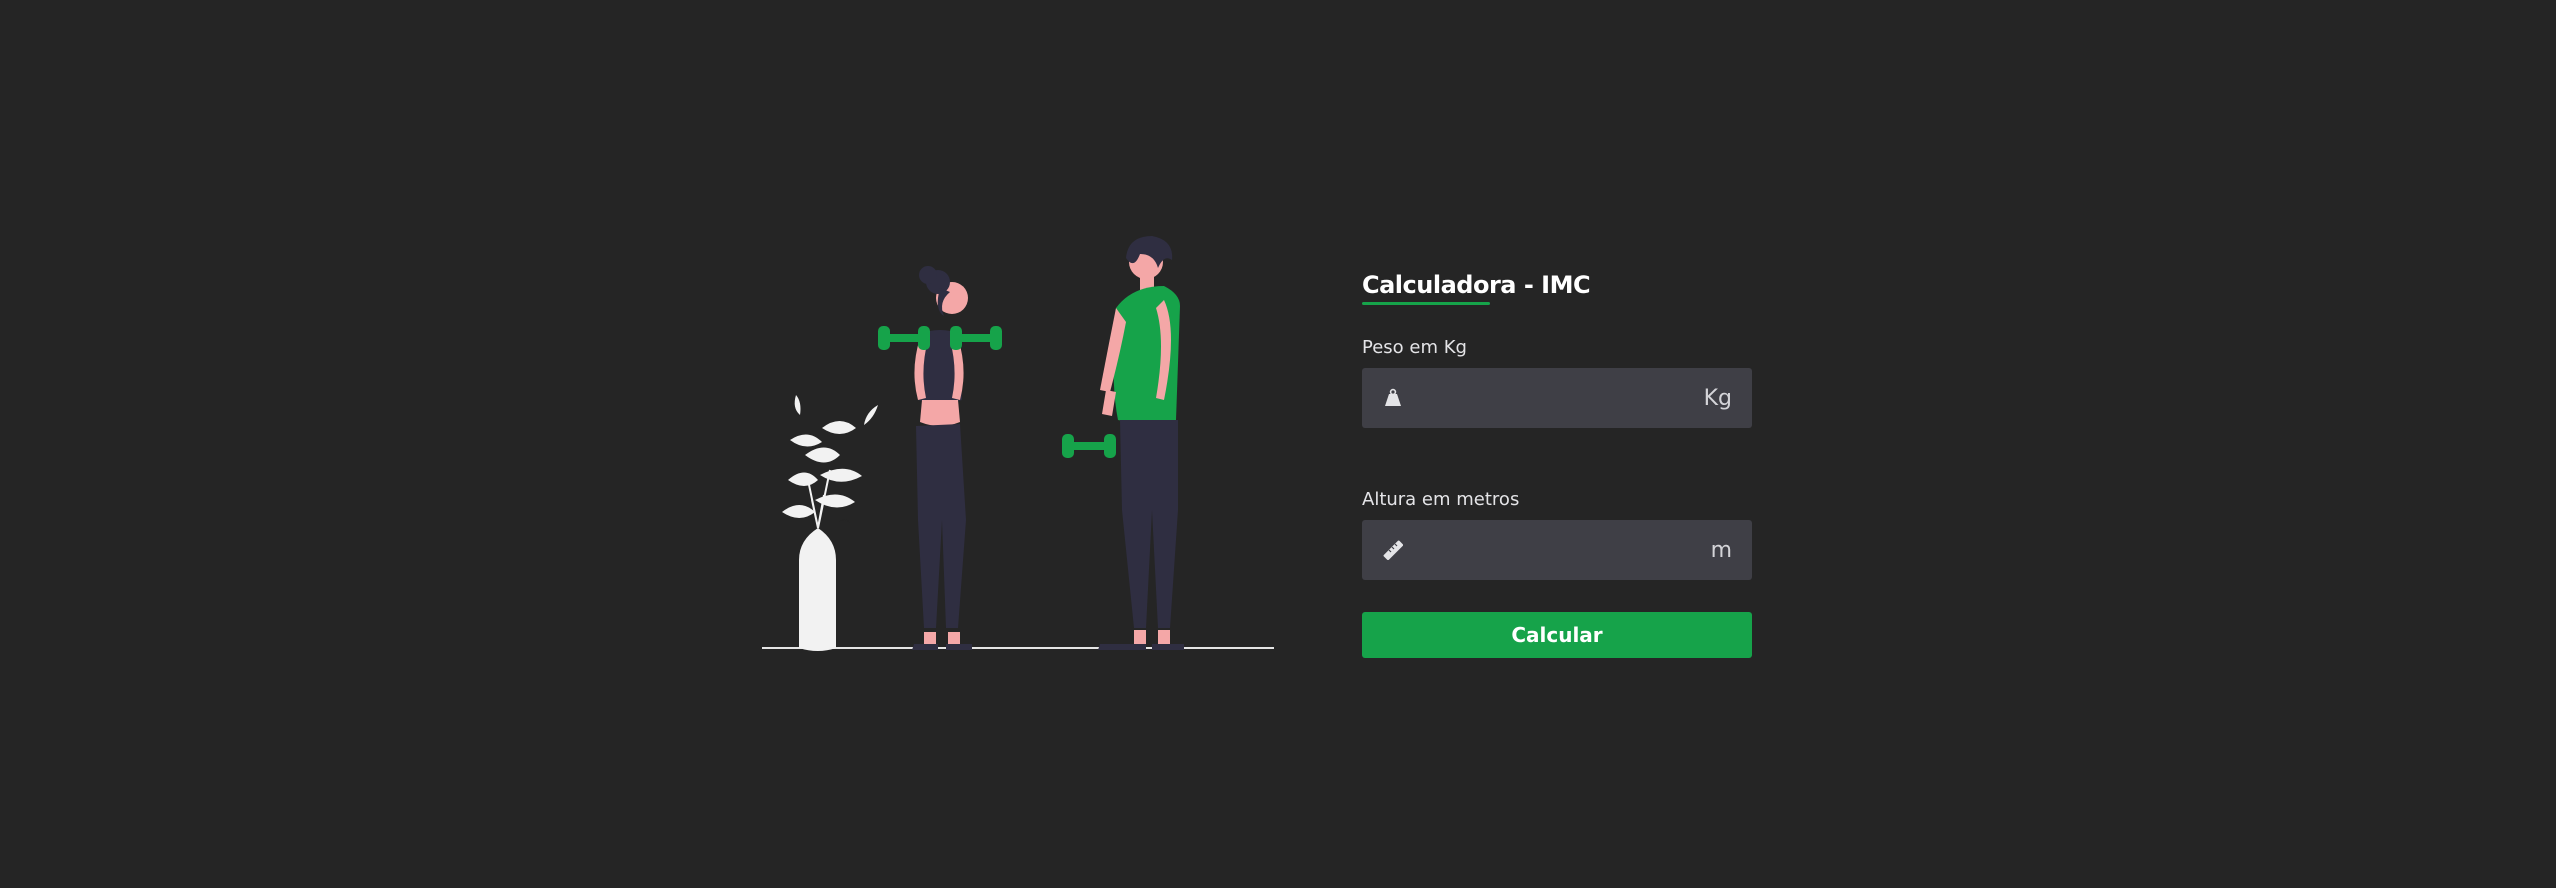 The height and width of the screenshot is (888, 2556). What do you see at coordinates (1441, 499) in the screenshot?
I see `height-label: Altura em metros` at bounding box center [1441, 499].